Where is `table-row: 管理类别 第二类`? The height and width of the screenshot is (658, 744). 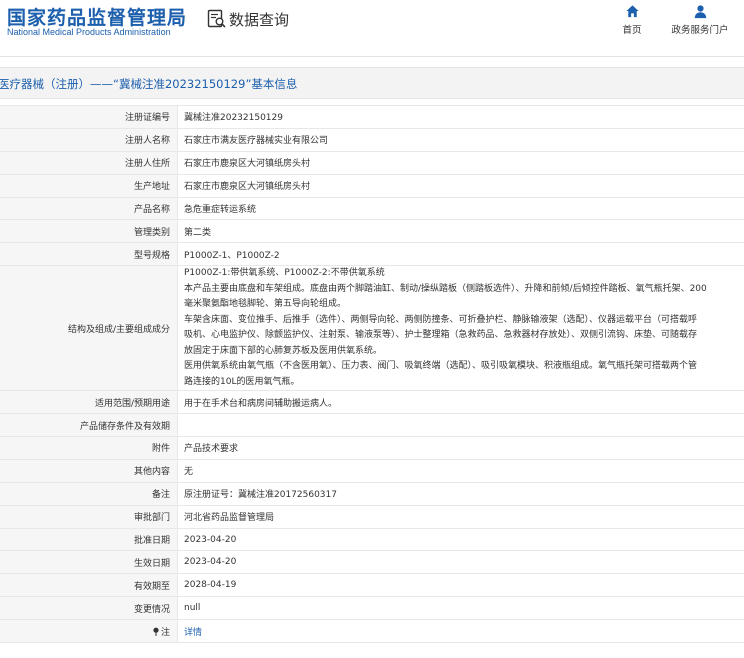 table-row: 管理类别 第二类 is located at coordinates (372, 231).